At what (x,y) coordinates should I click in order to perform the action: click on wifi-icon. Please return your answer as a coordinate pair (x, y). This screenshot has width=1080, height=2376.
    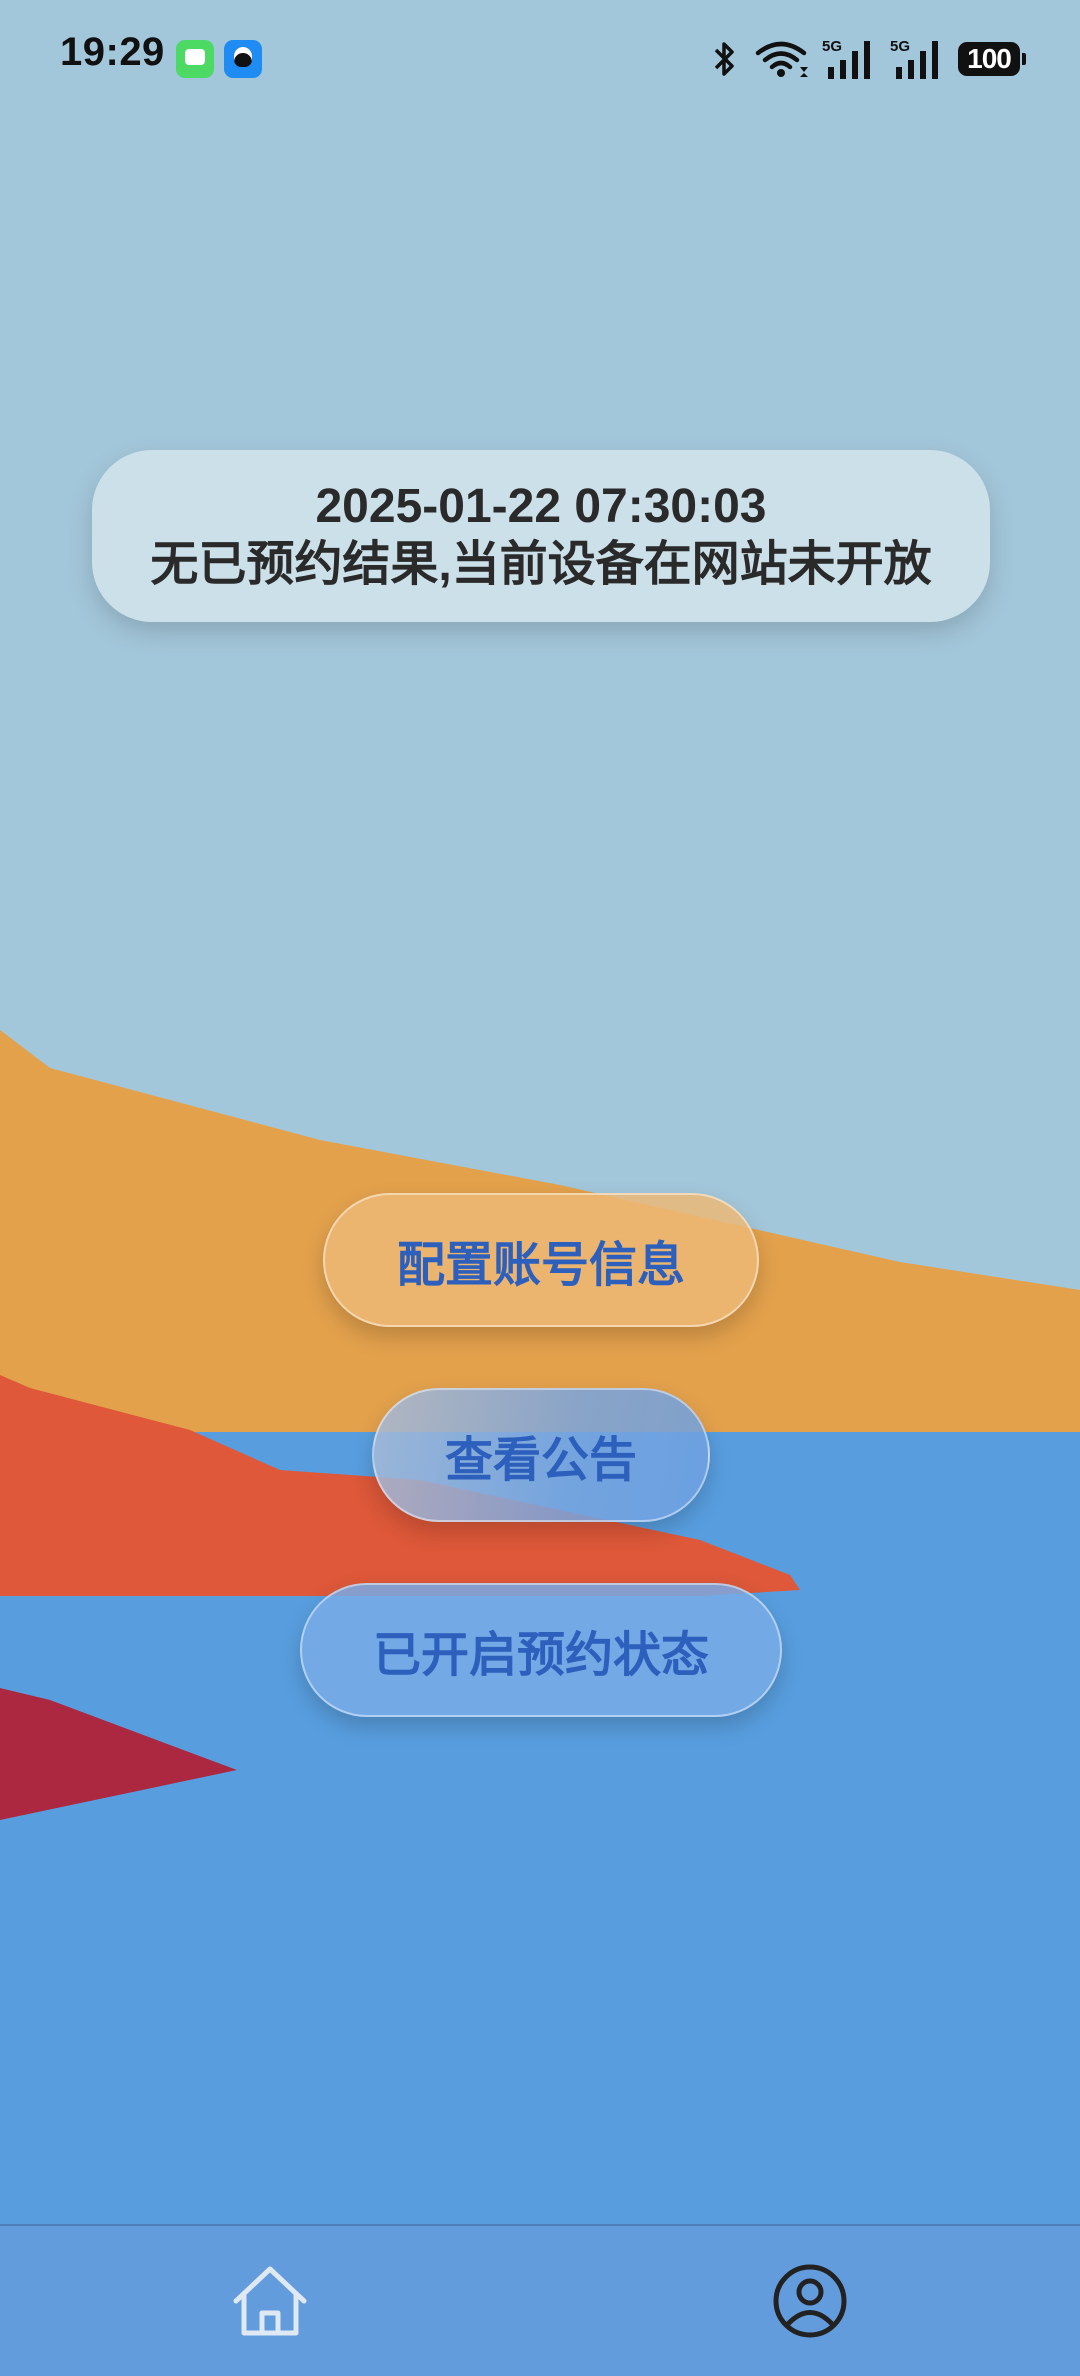
    Looking at the image, I should click on (781, 59).